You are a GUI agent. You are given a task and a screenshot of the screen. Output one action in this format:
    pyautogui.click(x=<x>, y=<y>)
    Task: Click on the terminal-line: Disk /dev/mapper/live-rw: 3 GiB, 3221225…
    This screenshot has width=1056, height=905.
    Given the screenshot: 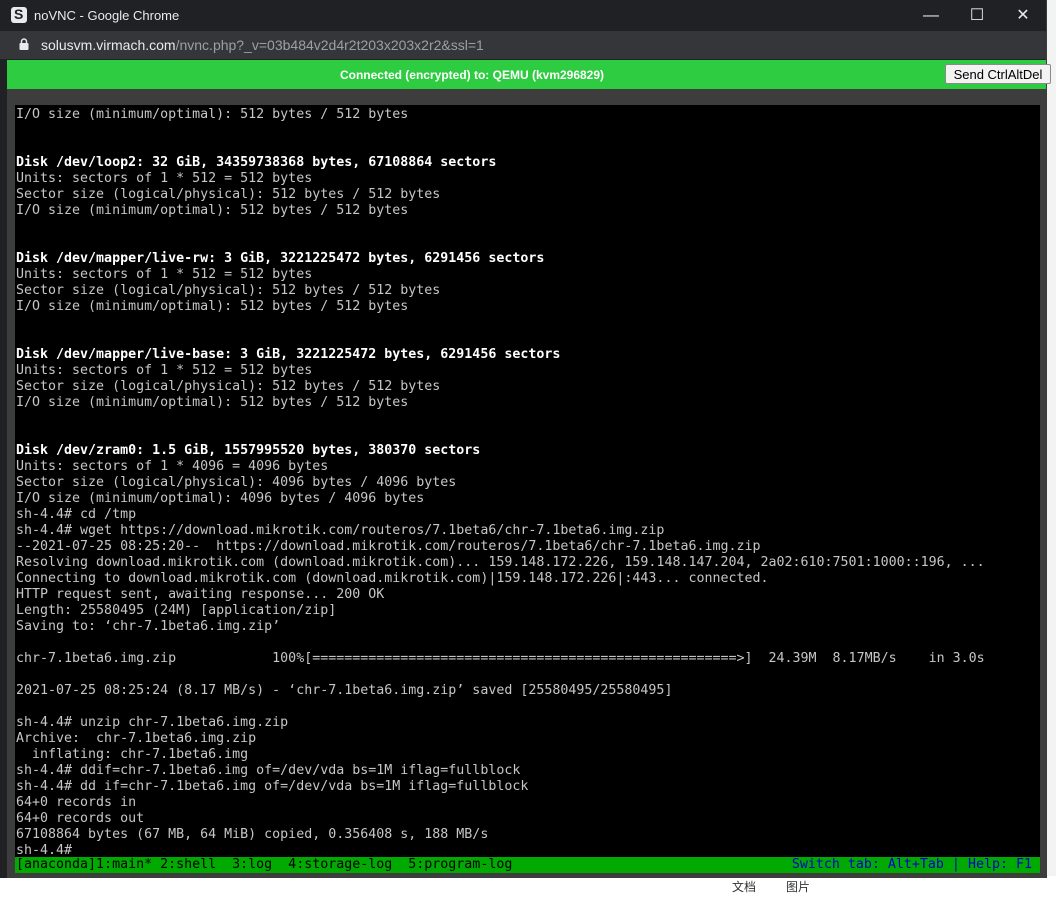 What is the action you would take?
    pyautogui.click(x=280, y=258)
    